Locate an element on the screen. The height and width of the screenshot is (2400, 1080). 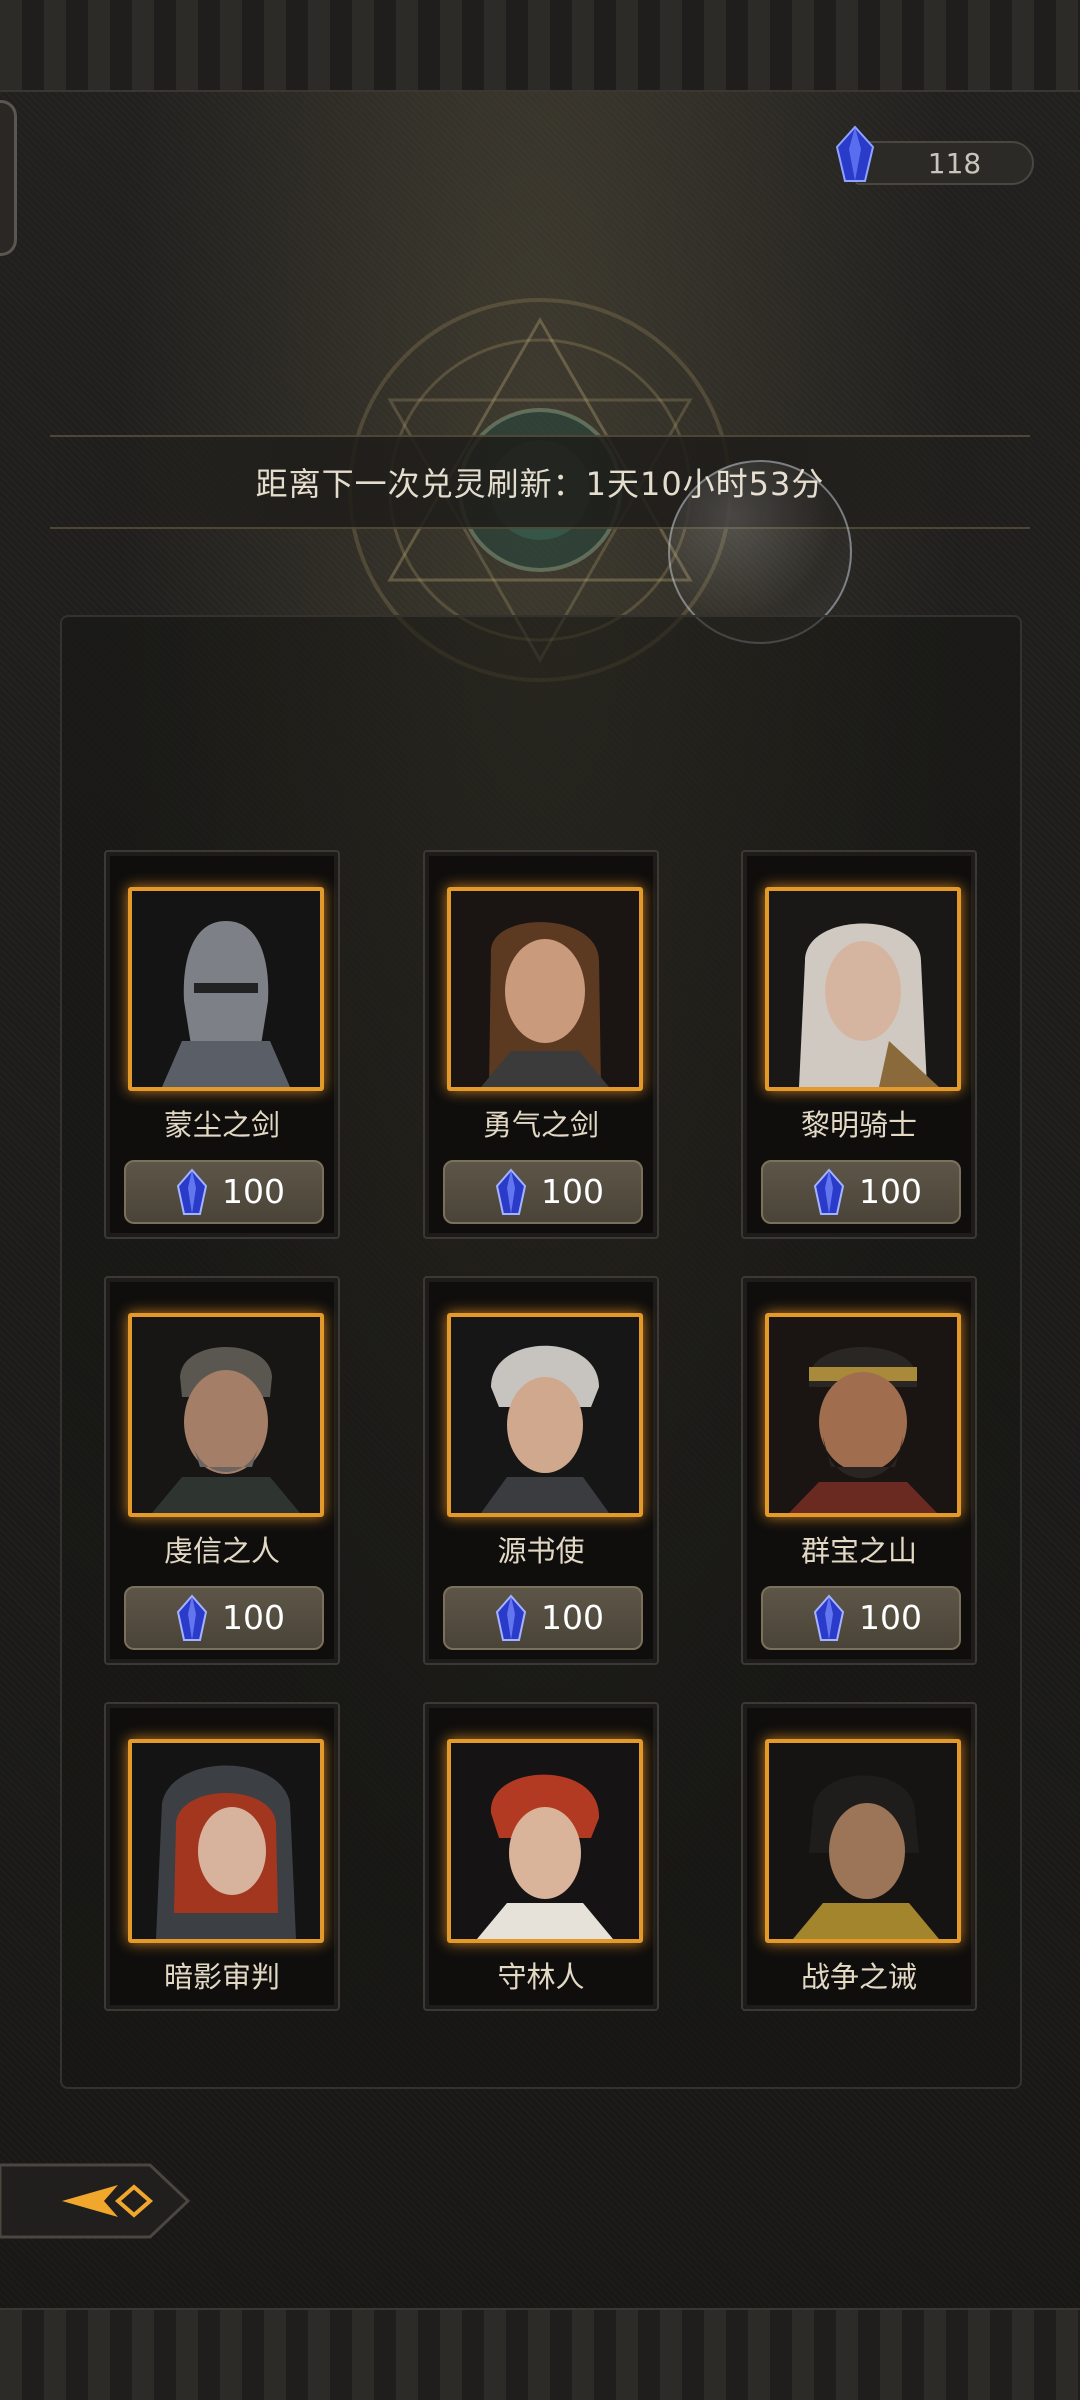
hero-card: 黎明骑士 100 is located at coordinates (859, 1044).